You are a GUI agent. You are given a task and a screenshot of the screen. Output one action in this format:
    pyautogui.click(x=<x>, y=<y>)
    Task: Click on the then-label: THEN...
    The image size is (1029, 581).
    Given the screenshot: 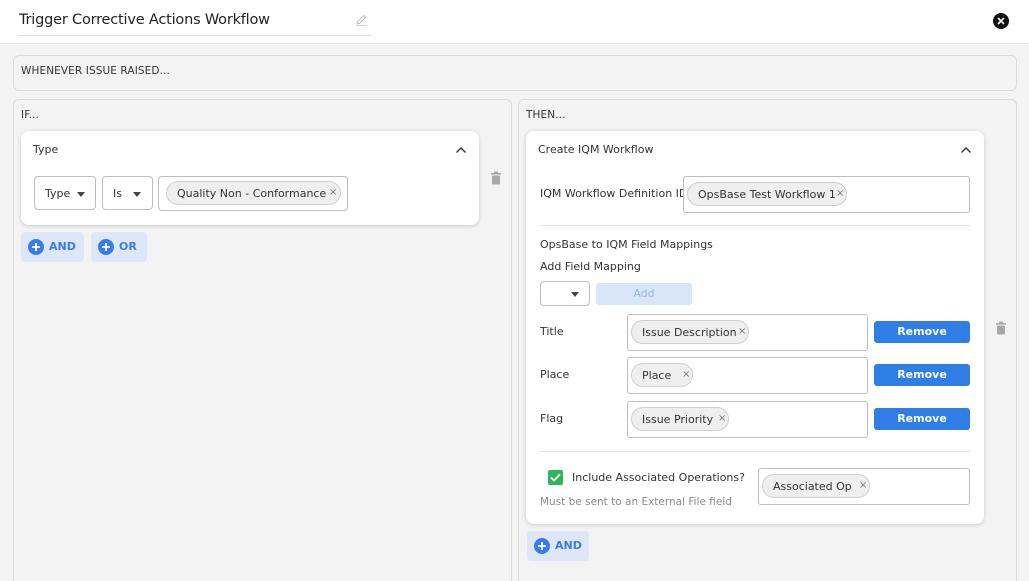 What is the action you would take?
    pyautogui.click(x=546, y=115)
    